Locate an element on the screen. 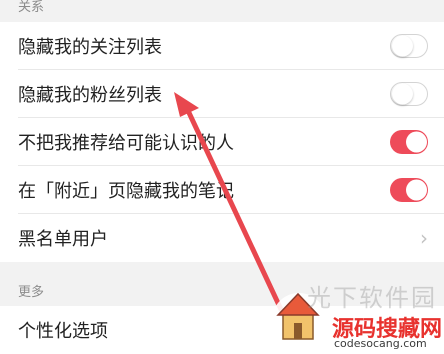 Image resolution: width=444 pixels, height=354 pixels. watermark-text: 光下软件园 is located at coordinates (372, 298).